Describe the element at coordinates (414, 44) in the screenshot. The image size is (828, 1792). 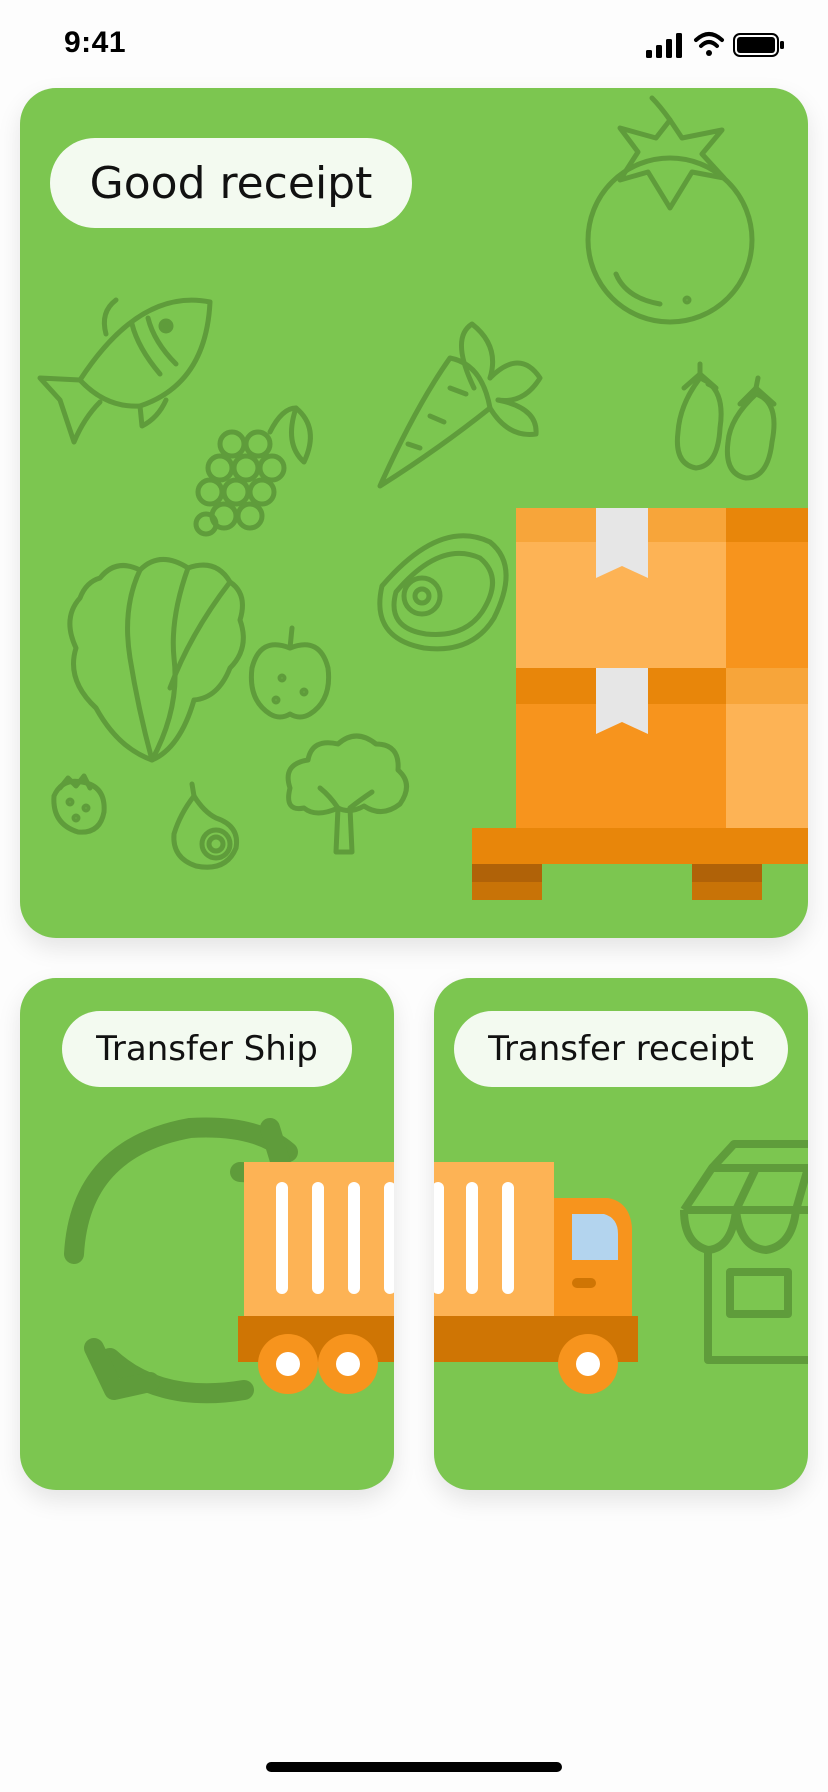
I see `status-bar: 9:41` at that location.